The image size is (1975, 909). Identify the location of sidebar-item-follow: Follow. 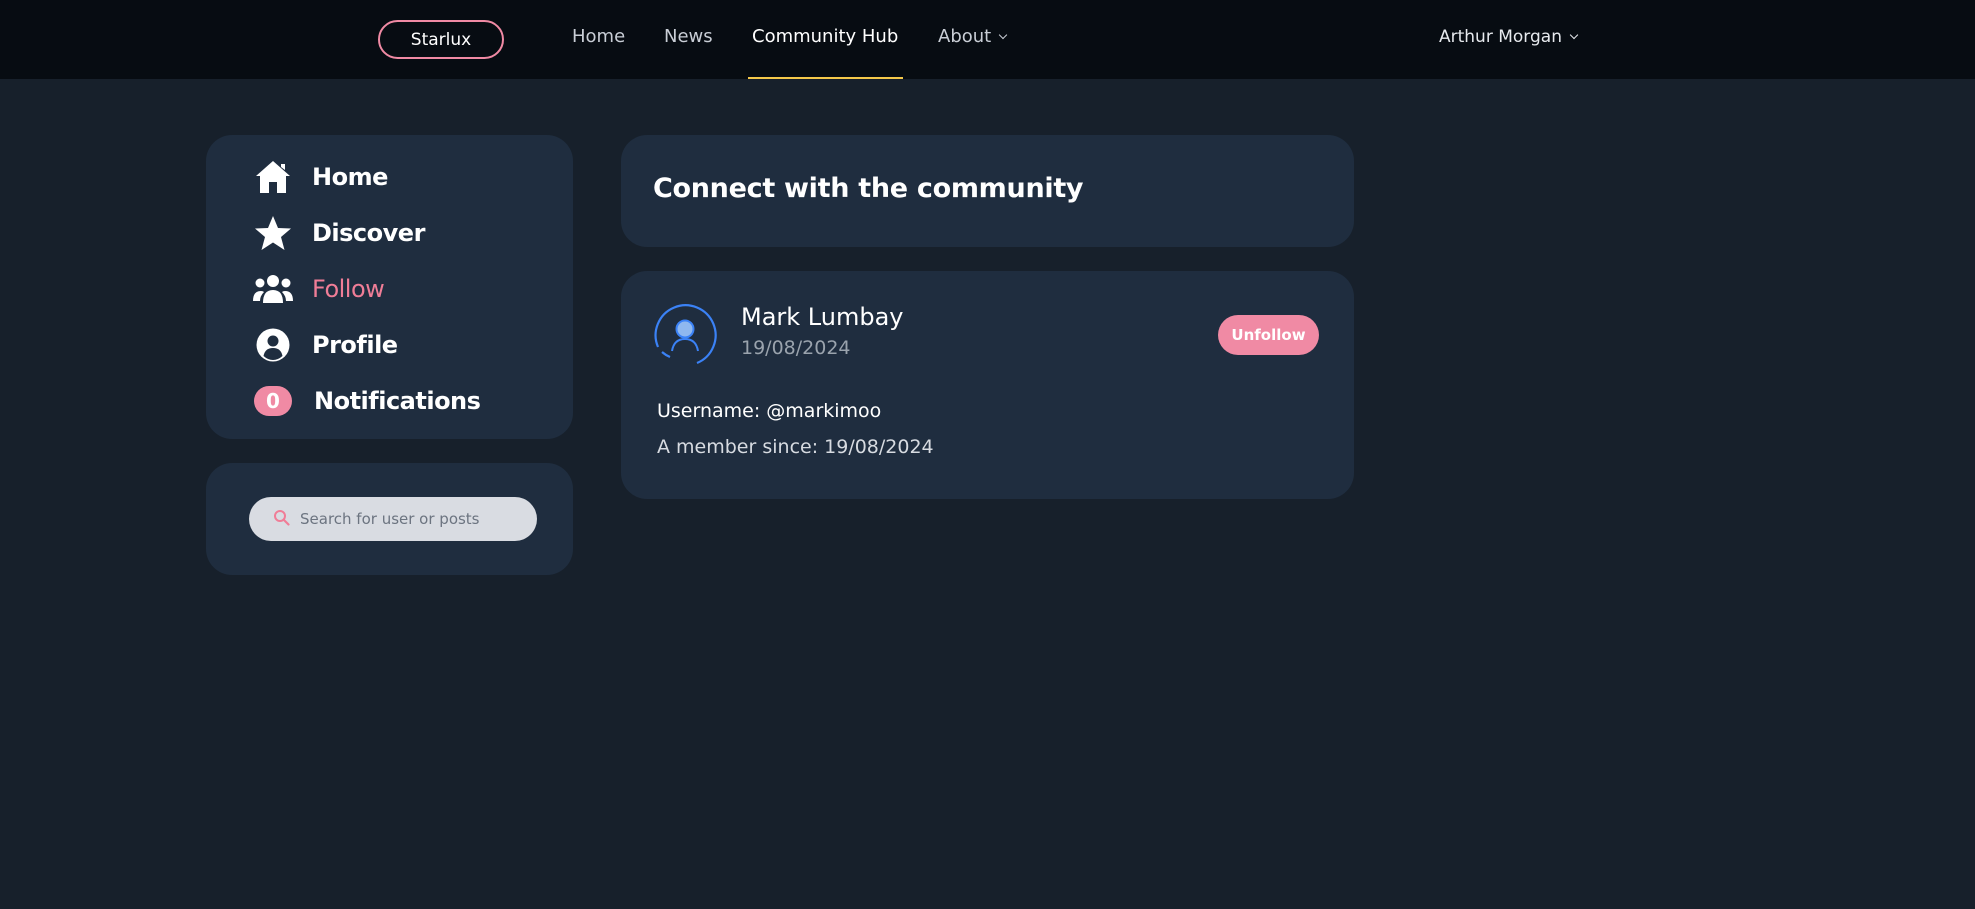
(318, 289).